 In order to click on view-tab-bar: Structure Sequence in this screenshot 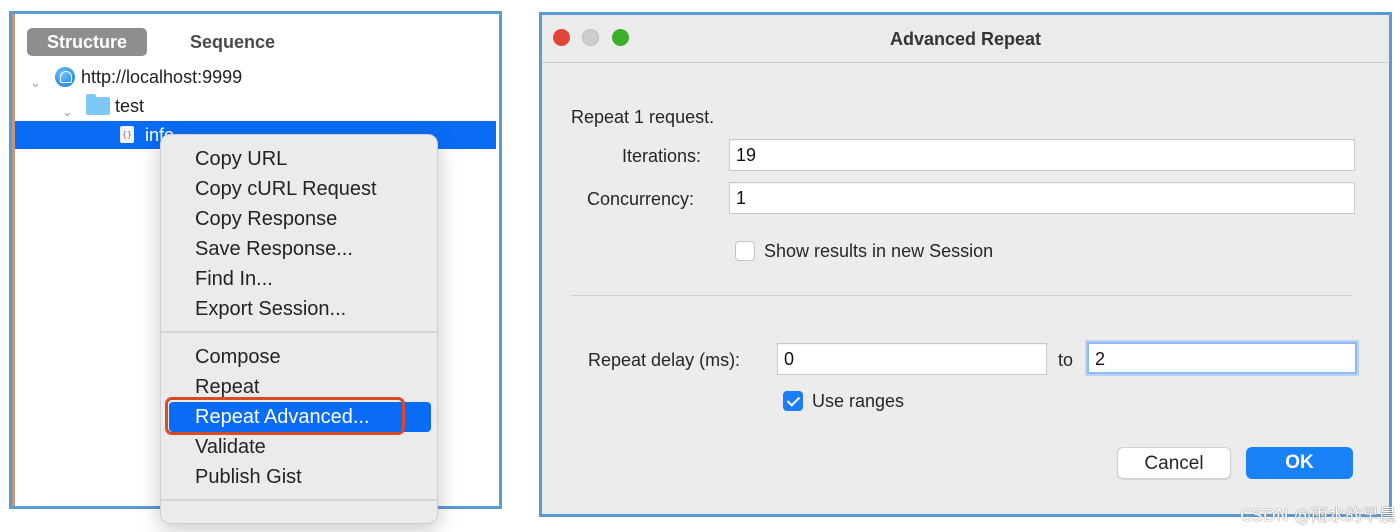, I will do `click(257, 38)`.